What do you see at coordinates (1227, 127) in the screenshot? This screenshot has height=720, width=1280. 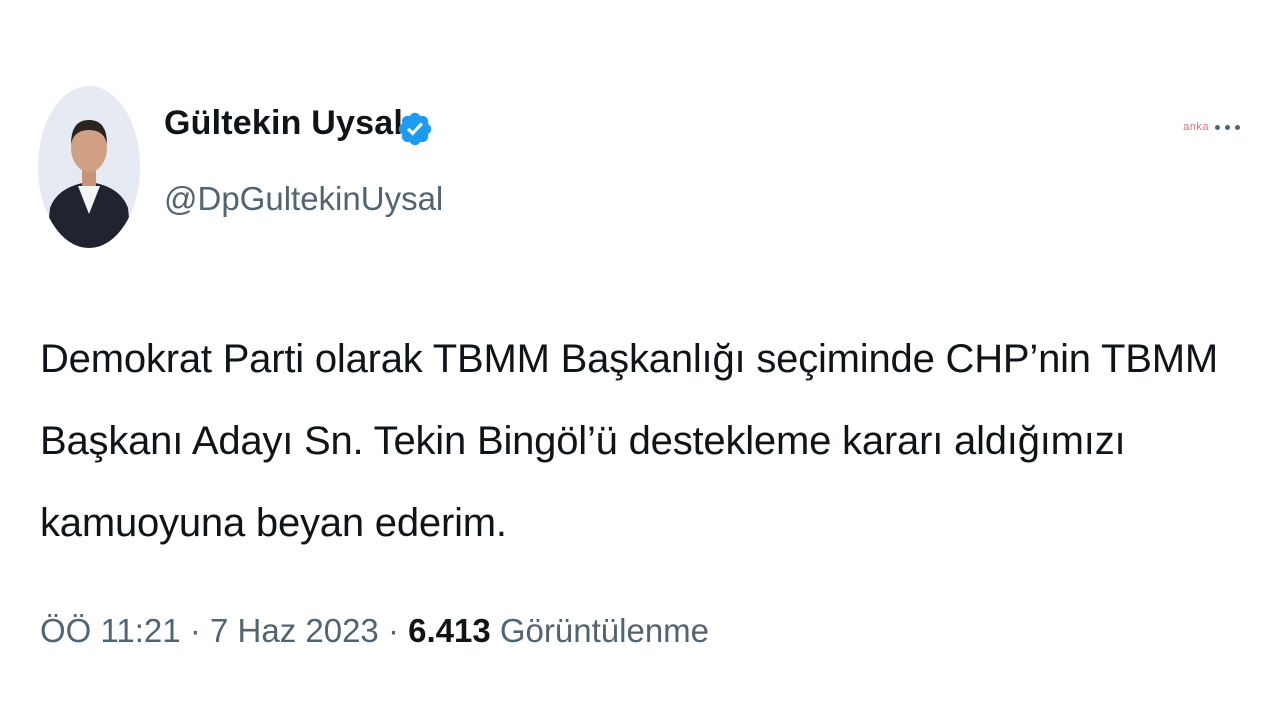 I see `more-horizontal-icon` at bounding box center [1227, 127].